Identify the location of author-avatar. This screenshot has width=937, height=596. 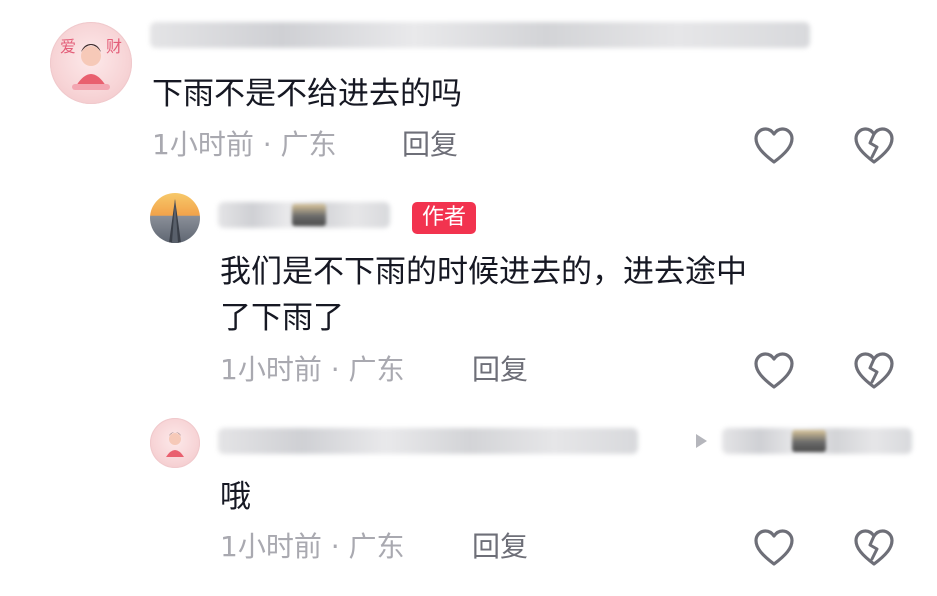
(175, 218).